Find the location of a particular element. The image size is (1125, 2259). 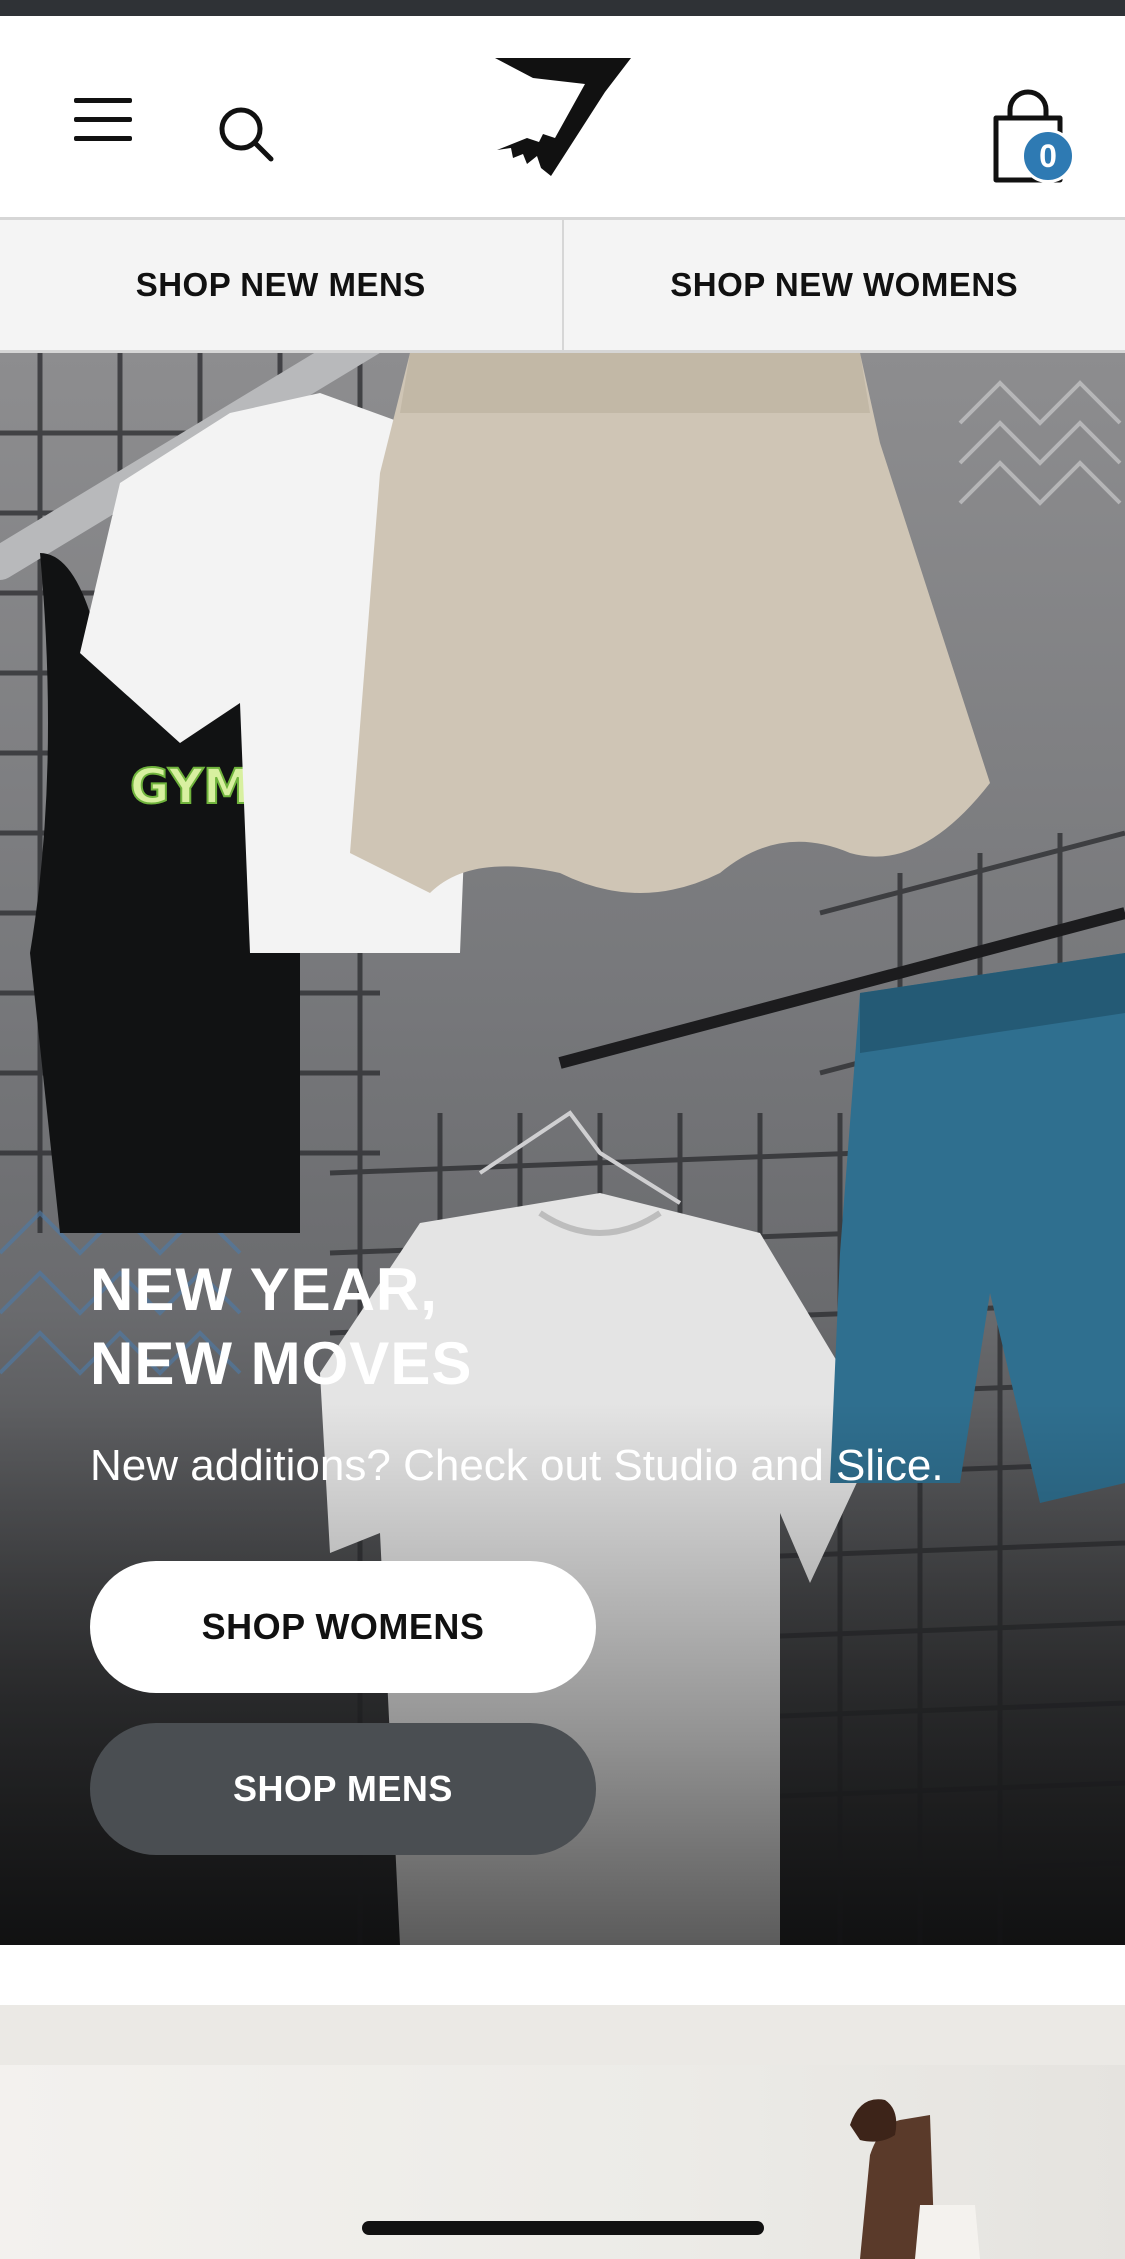

home-indicator is located at coordinates (563, 2228).